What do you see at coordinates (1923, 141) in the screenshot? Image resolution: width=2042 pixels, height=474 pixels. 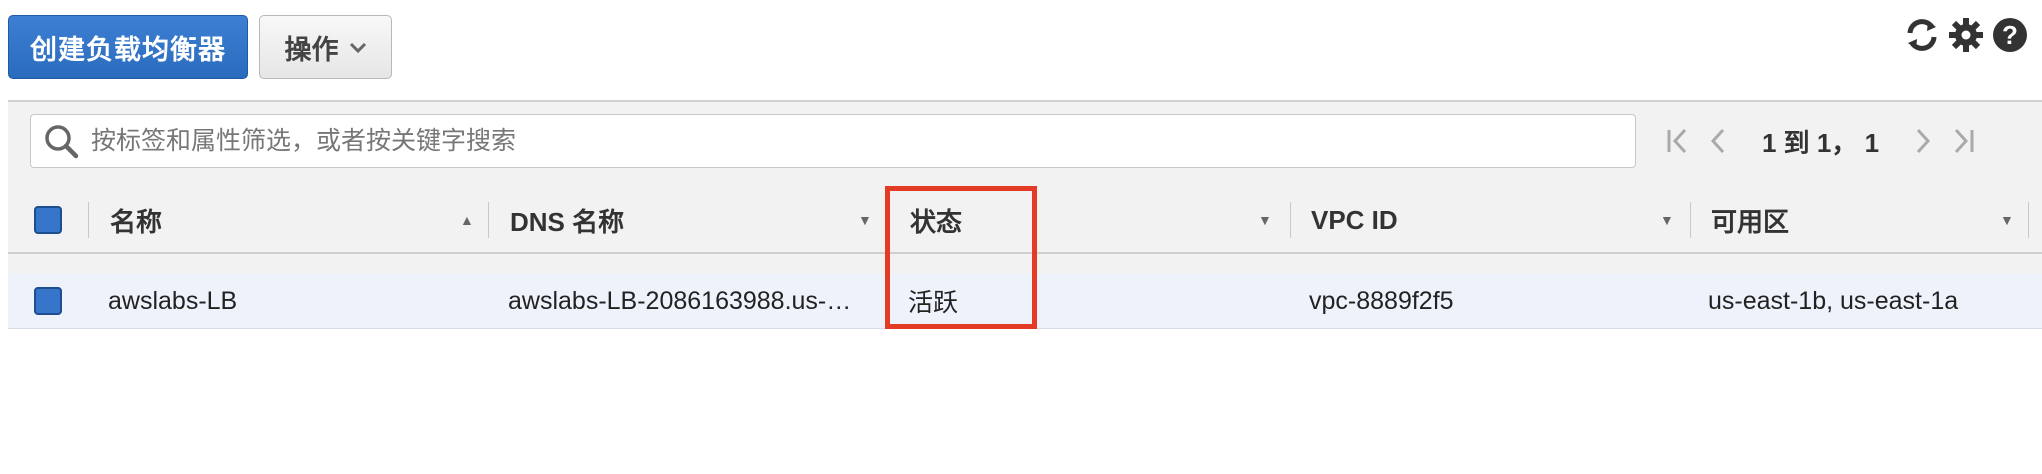 I see `next-page-icon` at bounding box center [1923, 141].